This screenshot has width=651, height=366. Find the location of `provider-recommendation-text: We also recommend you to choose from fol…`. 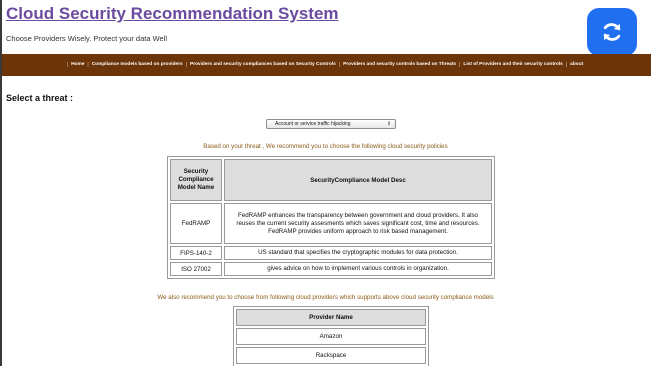

provider-recommendation-text: We also recommend you to choose from fol… is located at coordinates (325, 297).